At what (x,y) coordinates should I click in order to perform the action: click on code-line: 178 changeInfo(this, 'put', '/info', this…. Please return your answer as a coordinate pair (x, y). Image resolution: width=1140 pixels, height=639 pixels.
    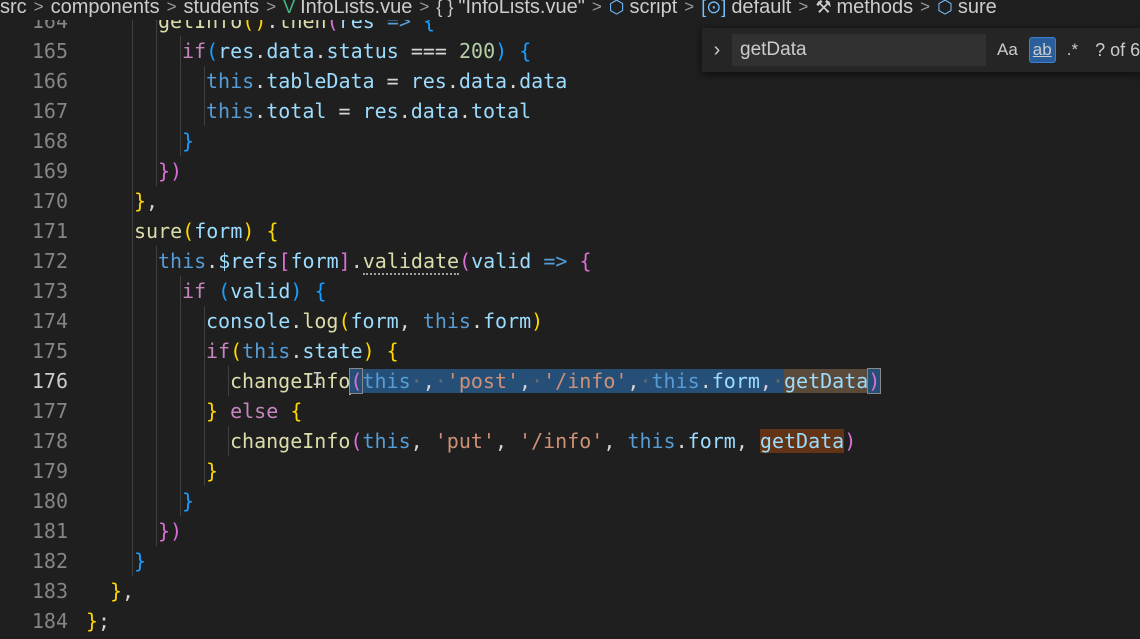
    Looking at the image, I should click on (570, 441).